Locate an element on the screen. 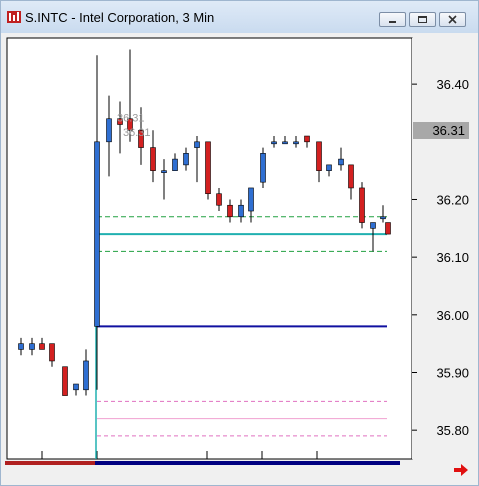 The width and height of the screenshot is (479, 486). y-tick-label: 35.90 is located at coordinates (452, 372).